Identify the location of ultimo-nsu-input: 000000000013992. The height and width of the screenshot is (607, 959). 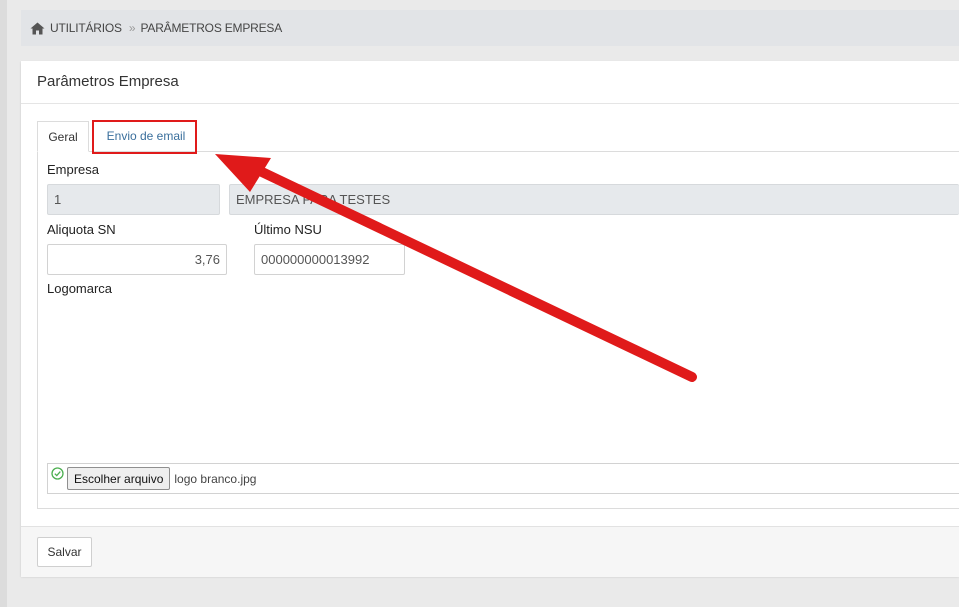
(329, 259).